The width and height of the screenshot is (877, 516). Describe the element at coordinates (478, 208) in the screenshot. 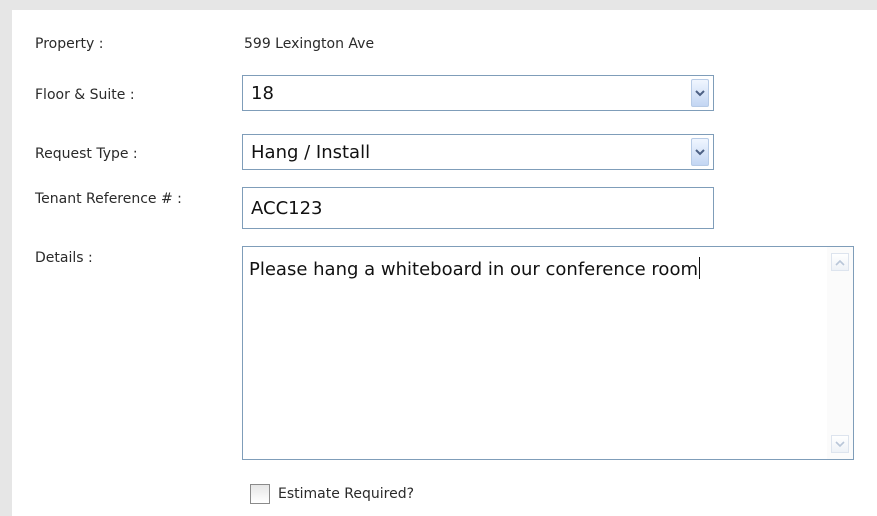

I see `tenant-reference-input: ACC123` at that location.